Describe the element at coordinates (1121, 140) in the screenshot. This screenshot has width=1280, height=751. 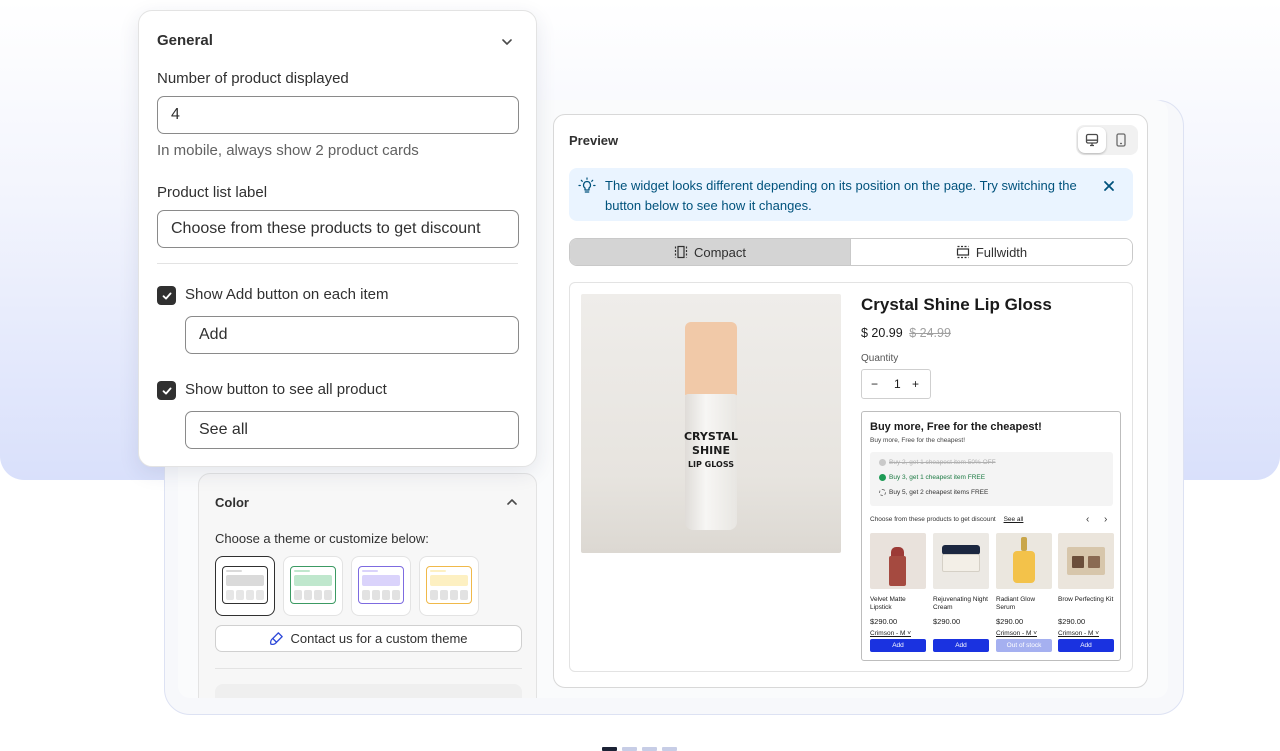
I see `mobile-view-button` at that location.